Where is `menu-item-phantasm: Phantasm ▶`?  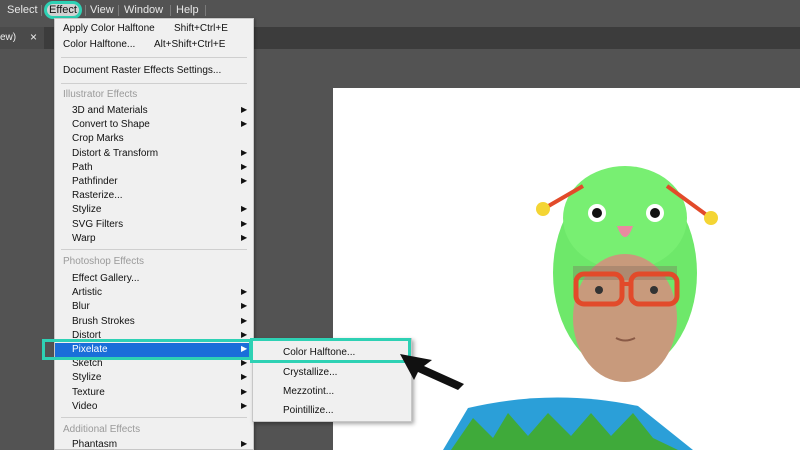 menu-item-phantasm: Phantasm ▶ is located at coordinates (154, 444).